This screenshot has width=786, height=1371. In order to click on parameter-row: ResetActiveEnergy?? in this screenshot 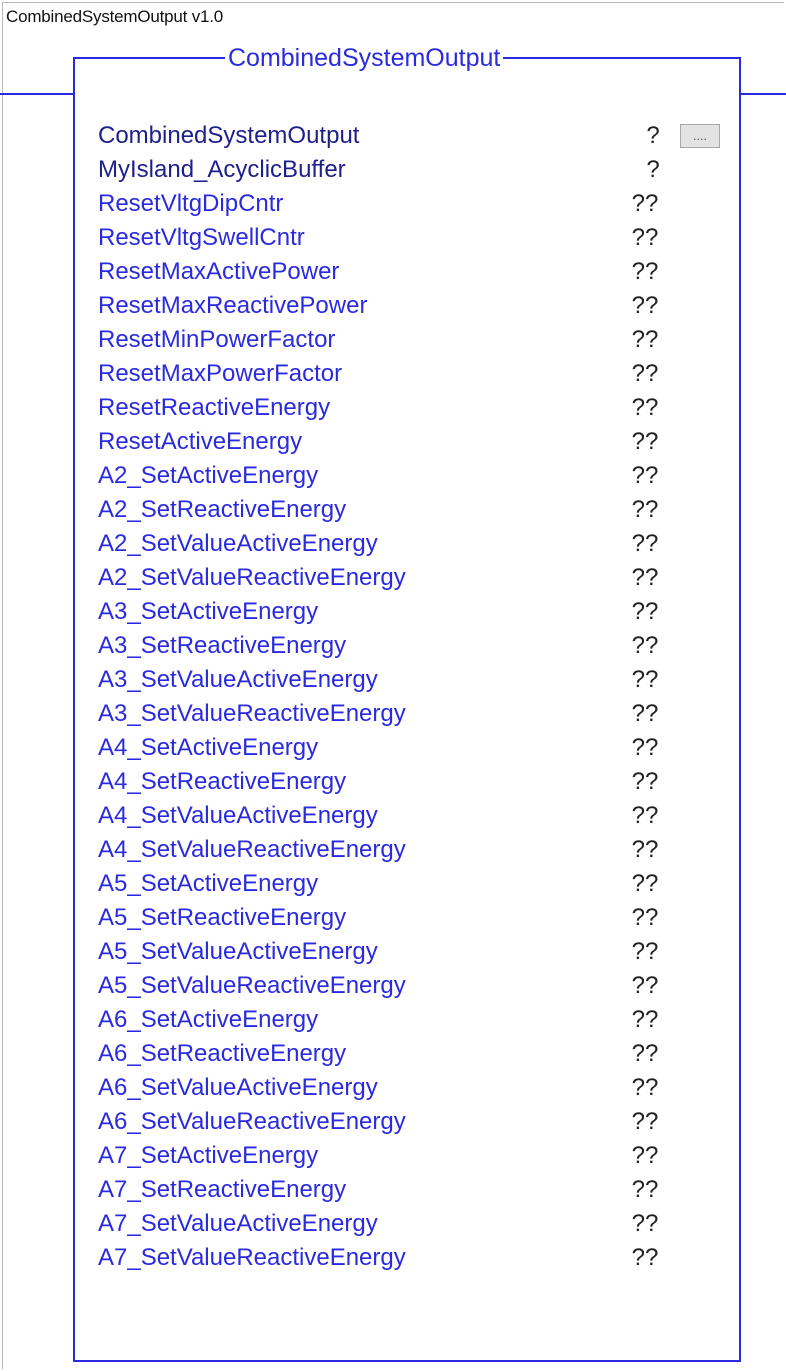, I will do `click(413, 442)`.